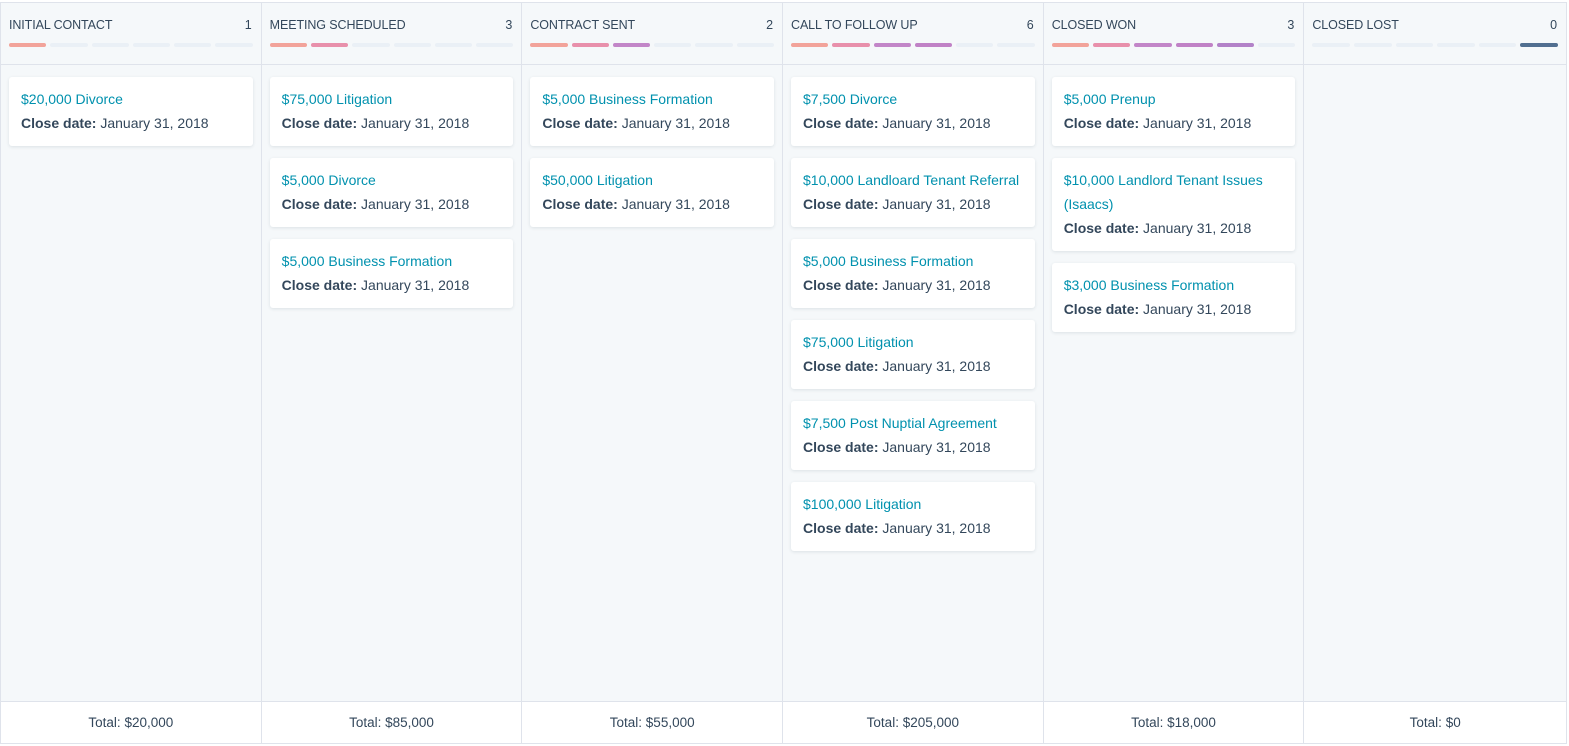  I want to click on stage-header: CONTRACT SENT 2, so click(652, 34).